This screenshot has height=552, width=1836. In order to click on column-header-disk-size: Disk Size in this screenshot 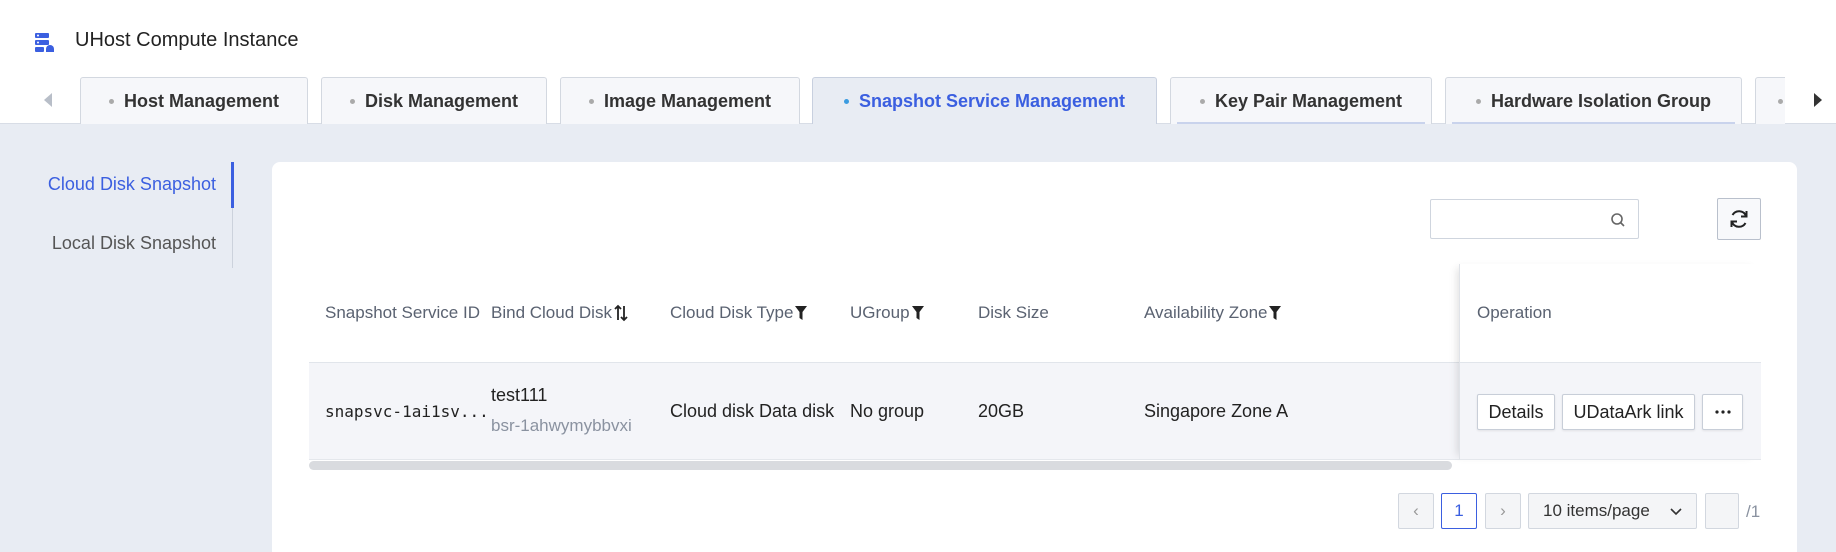, I will do `click(1013, 312)`.